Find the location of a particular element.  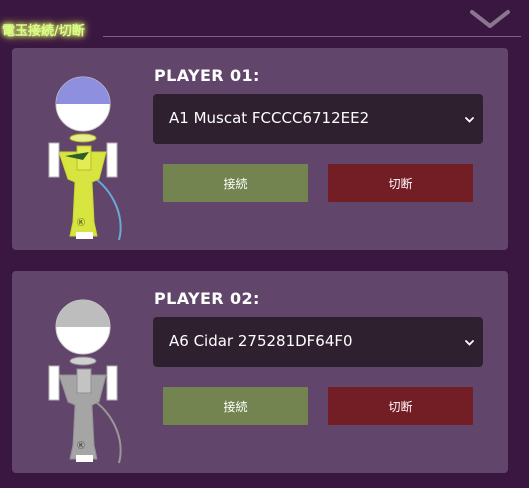

kendama-device-image-2: Ⓚ is located at coordinates (85, 381).